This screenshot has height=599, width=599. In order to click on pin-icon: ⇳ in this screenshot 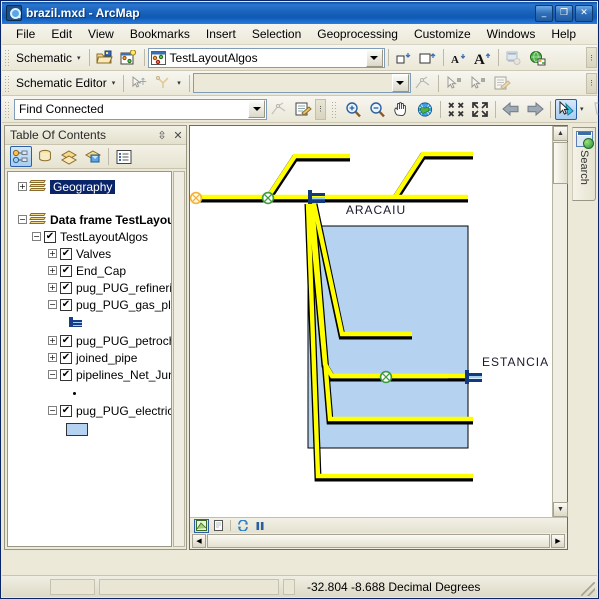, I will do `click(162, 135)`.